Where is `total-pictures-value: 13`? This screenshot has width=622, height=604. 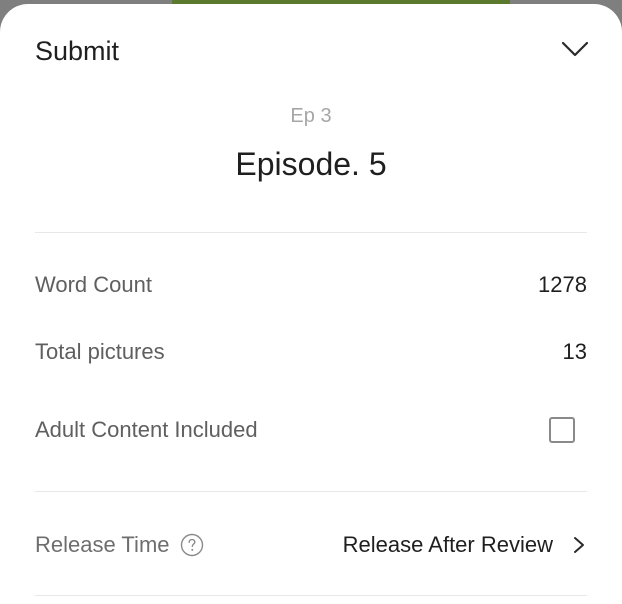 total-pictures-value: 13 is located at coordinates (574, 351).